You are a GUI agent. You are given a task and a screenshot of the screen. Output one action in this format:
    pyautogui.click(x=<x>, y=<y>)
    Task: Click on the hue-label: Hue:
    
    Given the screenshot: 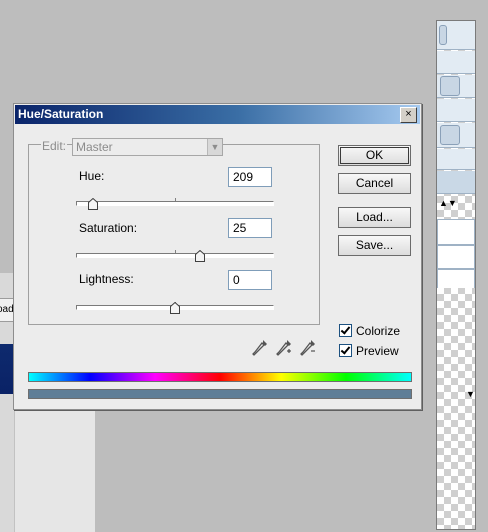 What is the action you would take?
    pyautogui.click(x=92, y=176)
    